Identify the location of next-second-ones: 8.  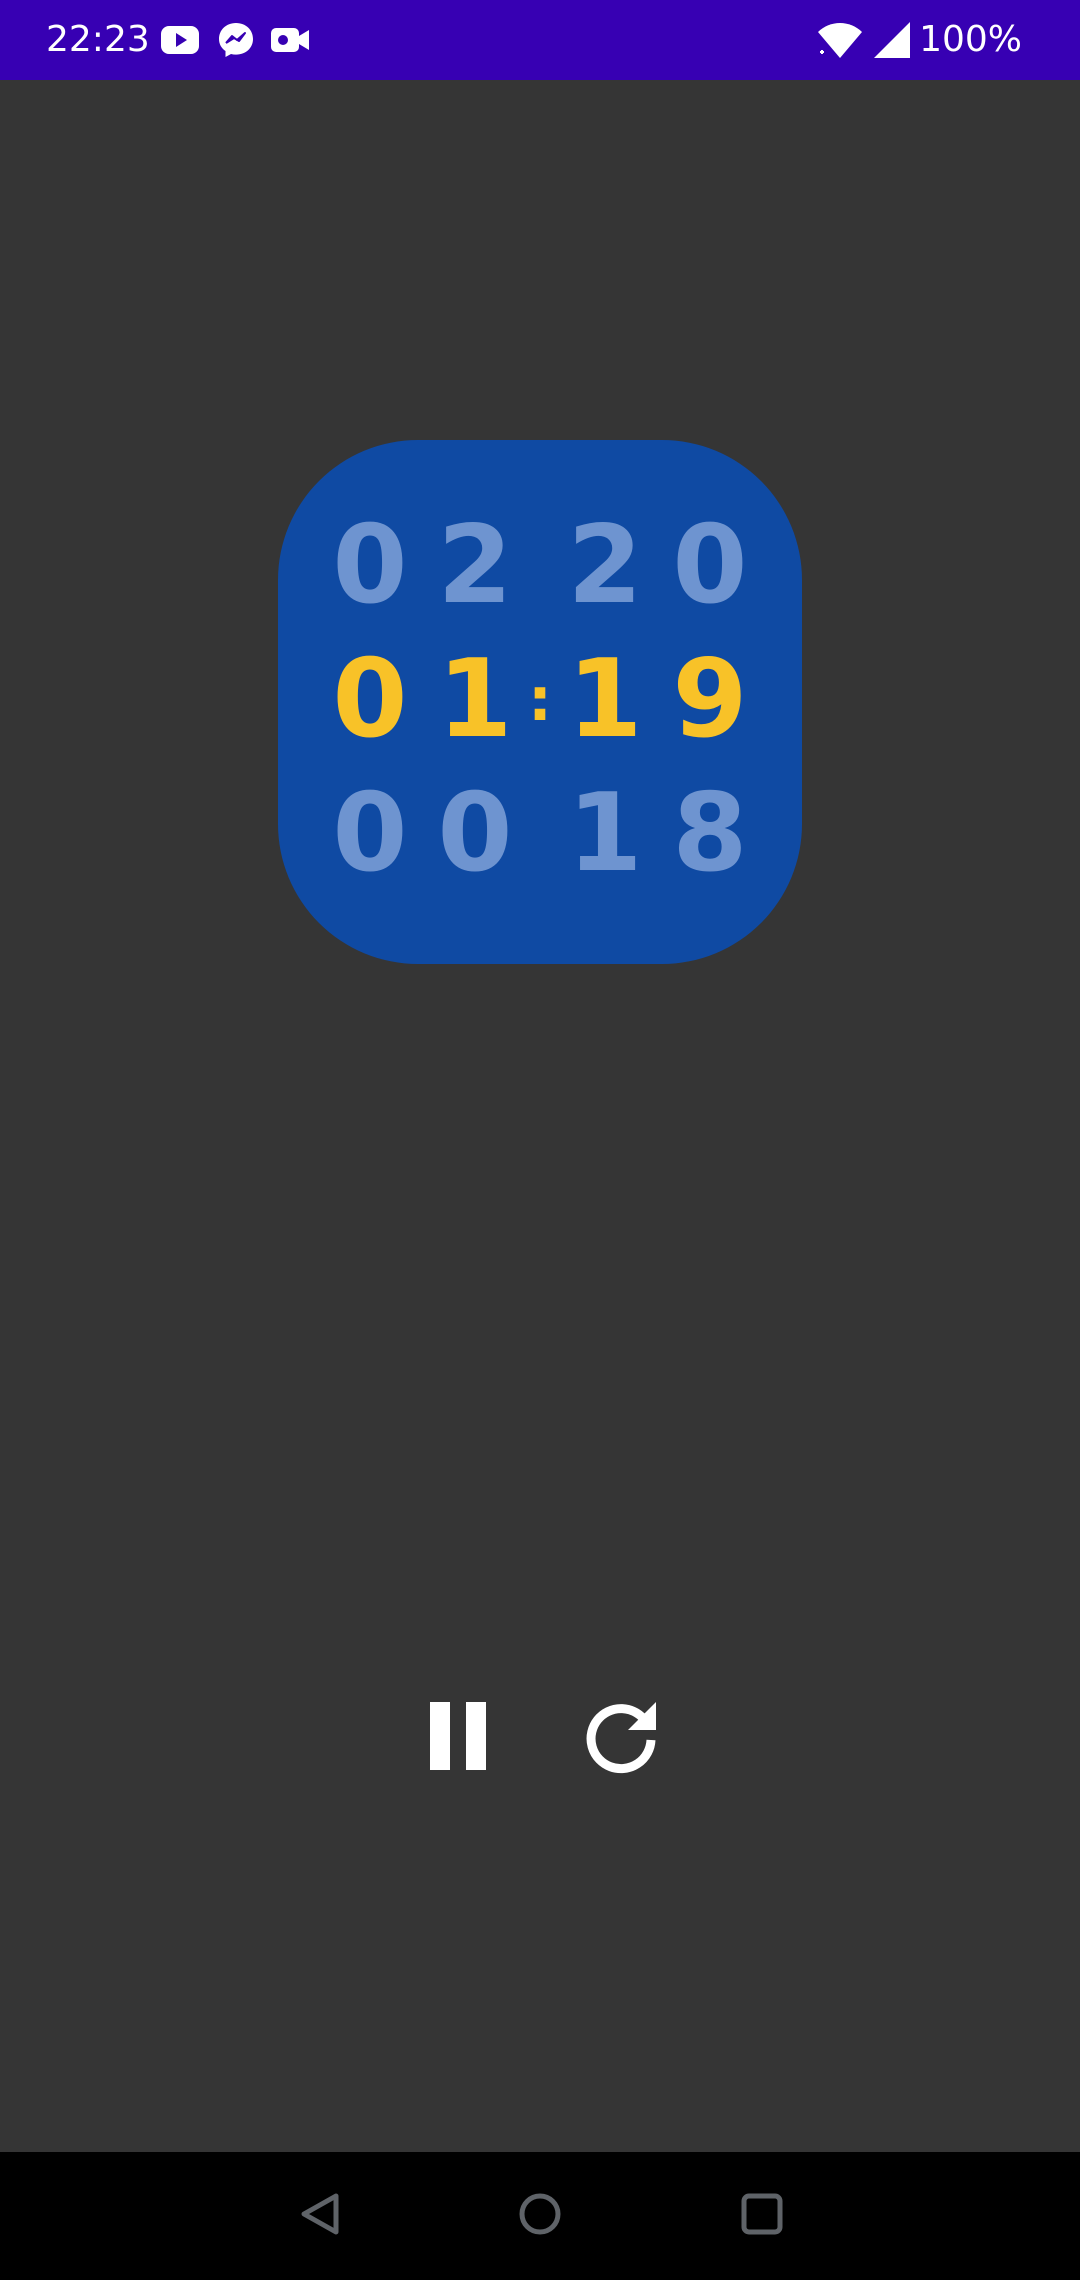
(710, 833).